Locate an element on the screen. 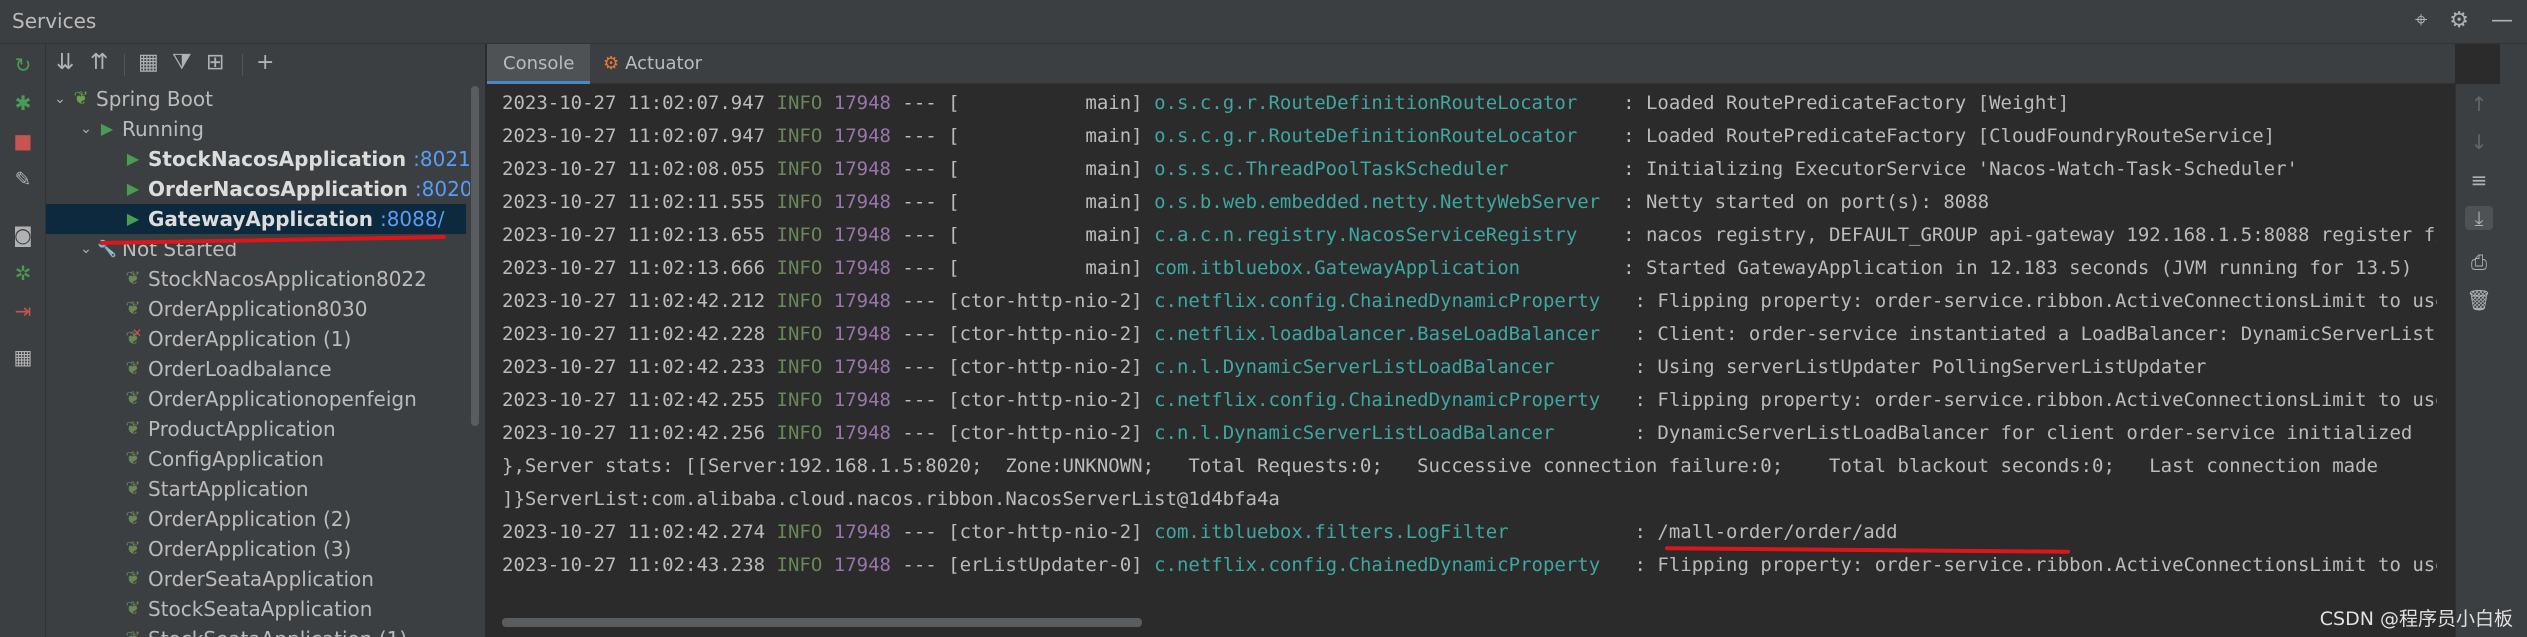 This screenshot has height=637, width=2527. rerun-icon: ↻ is located at coordinates (23, 65).